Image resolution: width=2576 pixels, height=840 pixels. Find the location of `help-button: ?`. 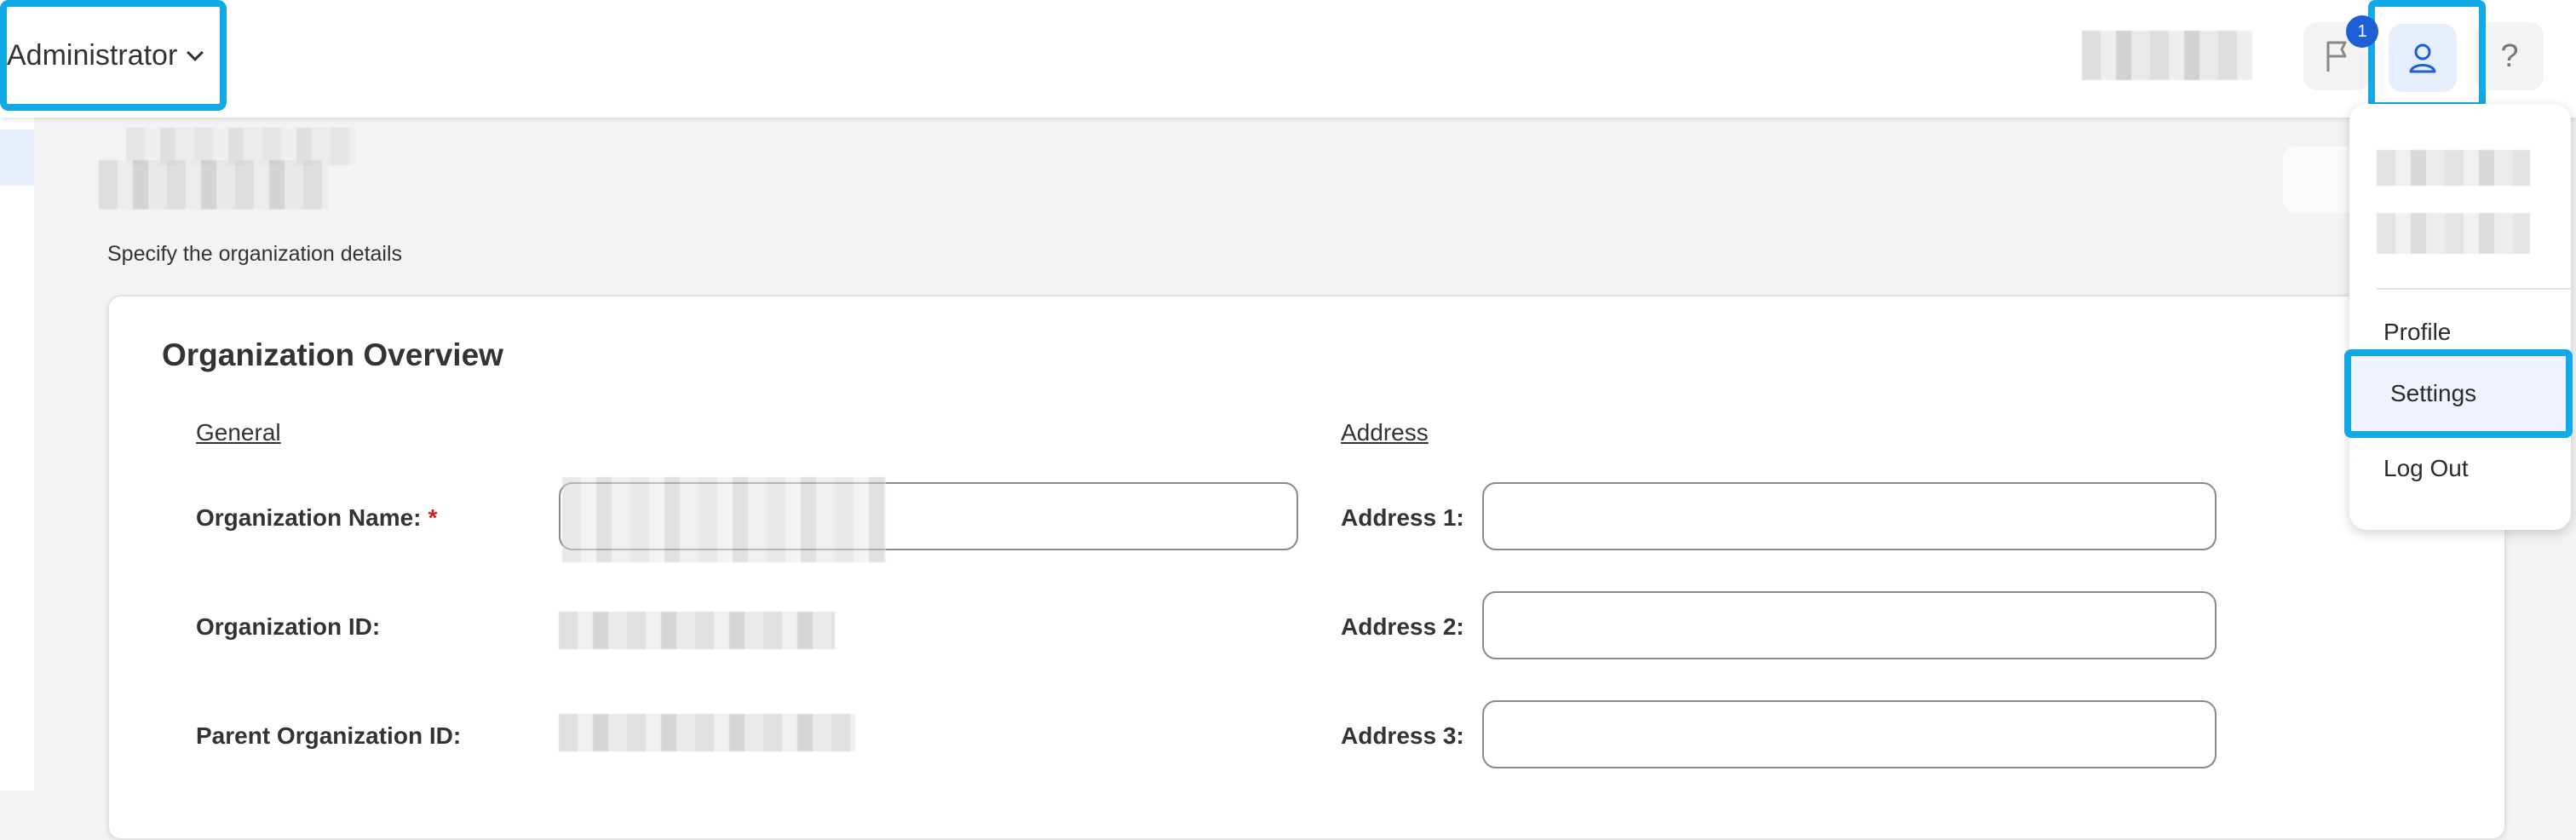

help-button: ? is located at coordinates (2510, 56).